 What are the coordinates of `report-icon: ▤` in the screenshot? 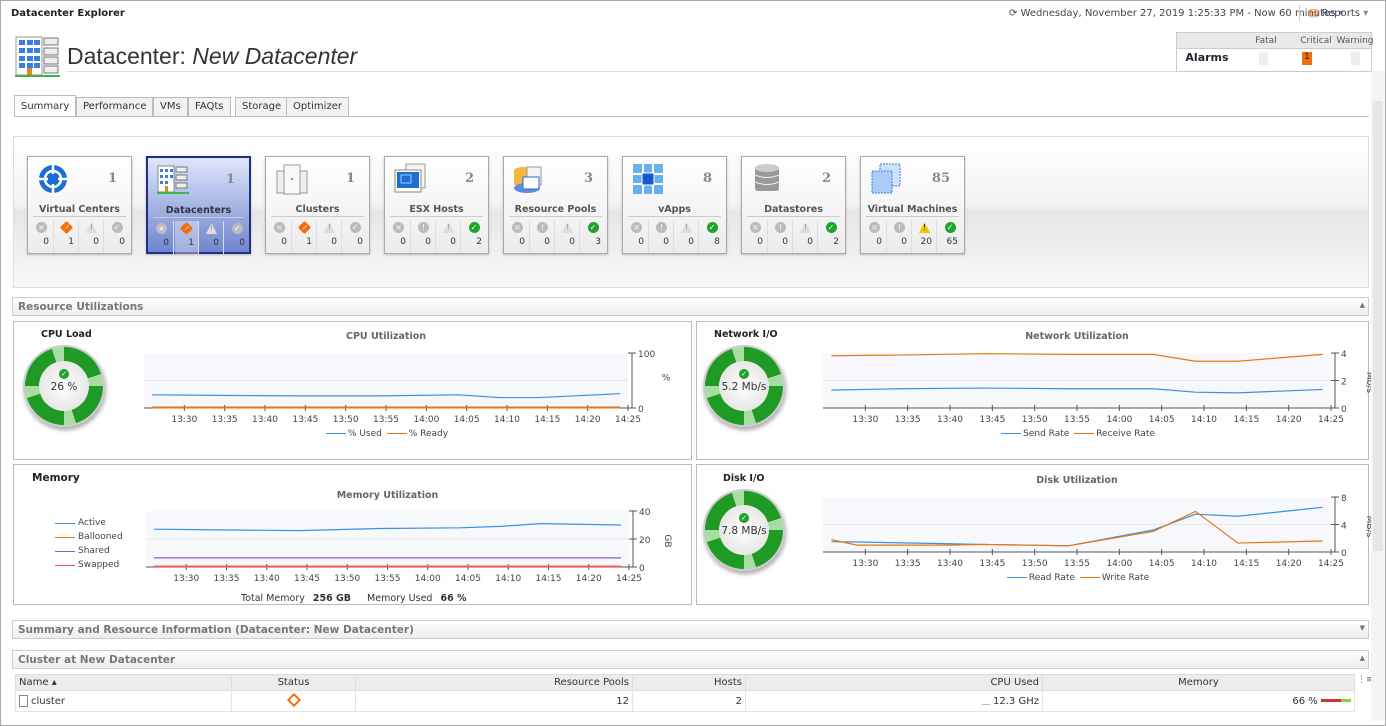 It's located at (1315, 13).